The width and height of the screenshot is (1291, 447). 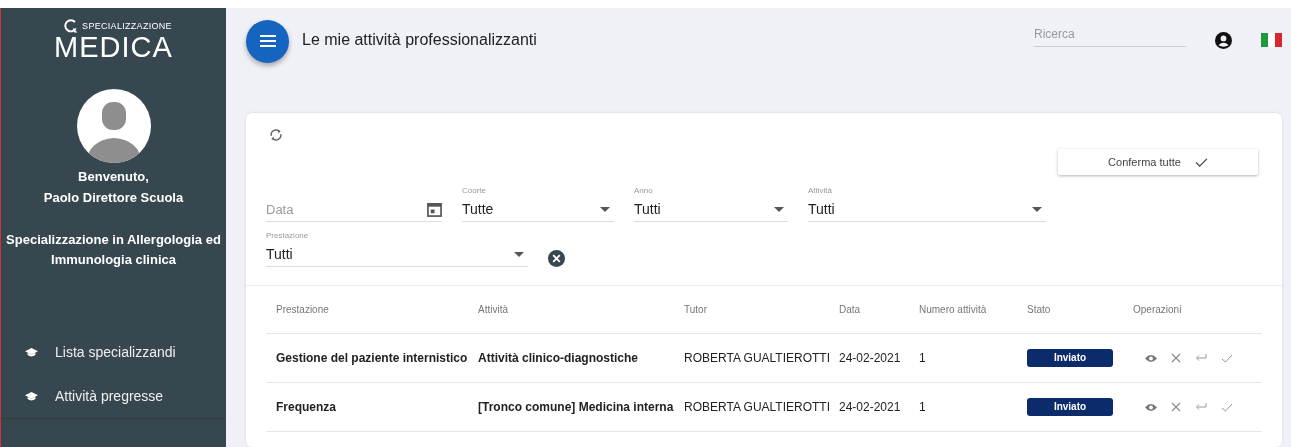 What do you see at coordinates (372, 358) in the screenshot?
I see `table-cell-text: Gestione del paziente internistico` at bounding box center [372, 358].